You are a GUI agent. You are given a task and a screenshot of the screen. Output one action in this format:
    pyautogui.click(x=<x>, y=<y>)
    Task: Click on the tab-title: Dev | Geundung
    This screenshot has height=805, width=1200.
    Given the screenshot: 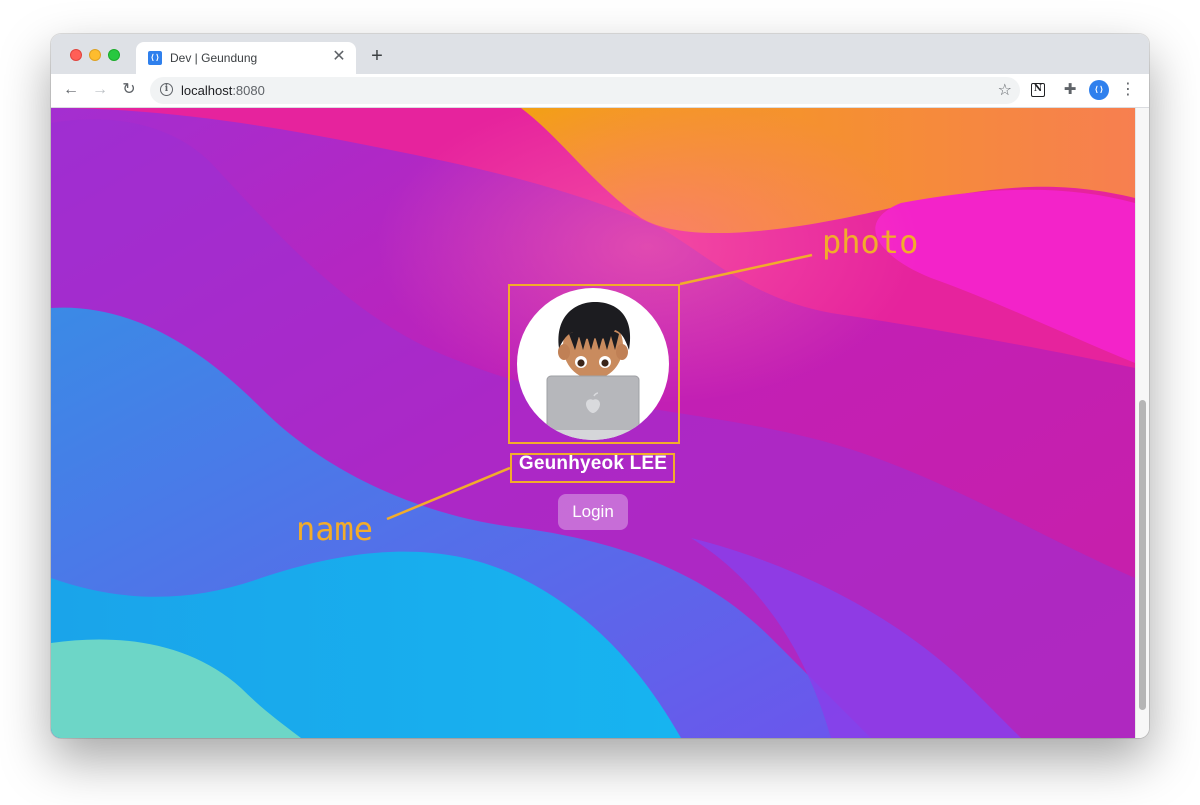 What is the action you would take?
    pyautogui.click(x=214, y=58)
    